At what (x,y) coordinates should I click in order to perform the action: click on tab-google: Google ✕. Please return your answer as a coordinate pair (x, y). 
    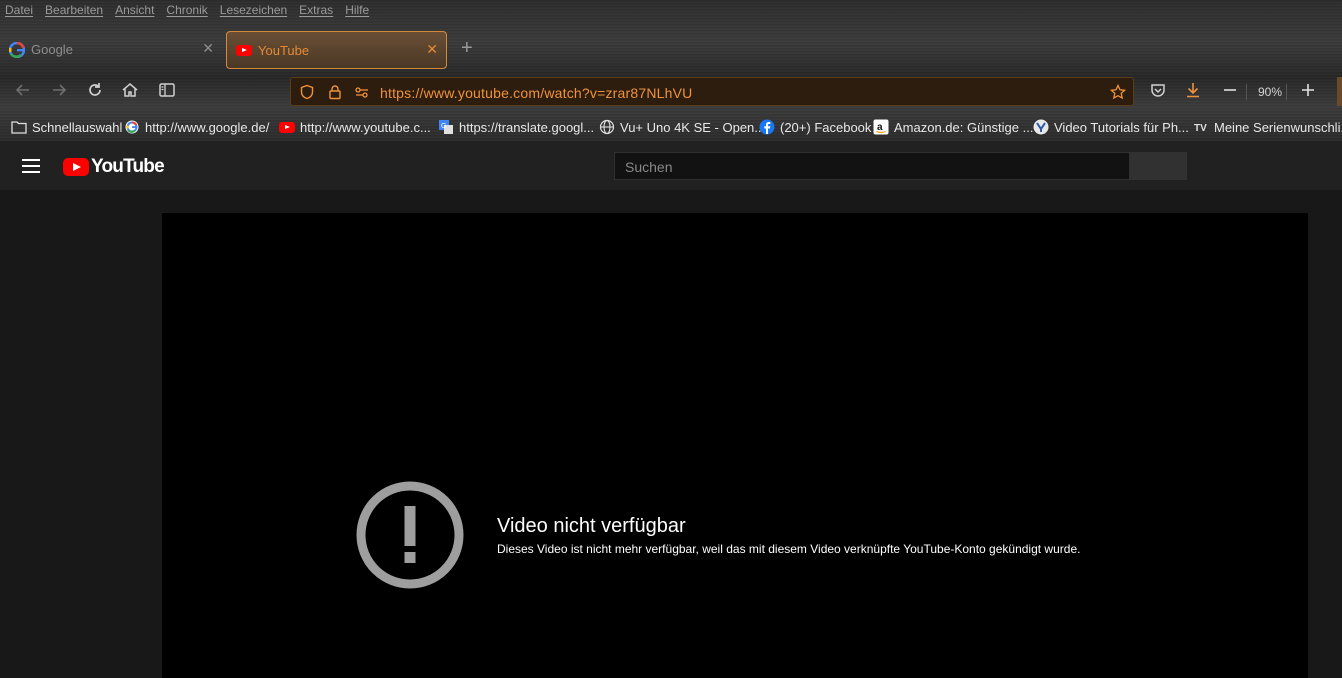
    Looking at the image, I should click on (111, 50).